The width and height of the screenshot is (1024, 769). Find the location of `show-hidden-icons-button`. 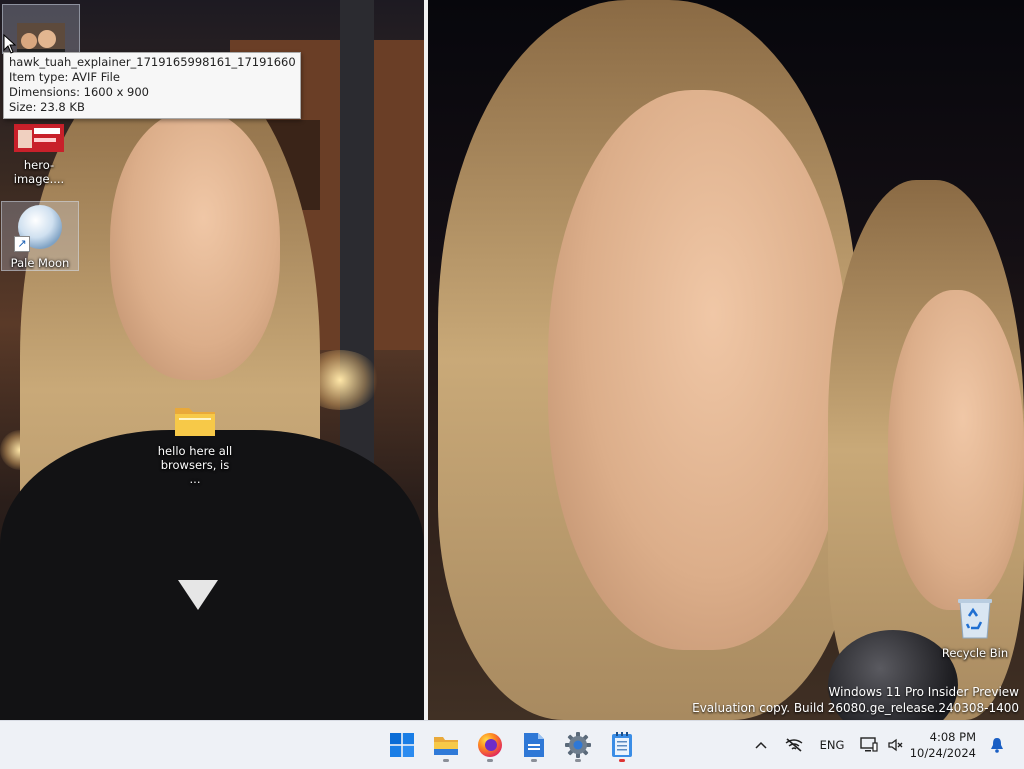

show-hidden-icons-button is located at coordinates (761, 745).